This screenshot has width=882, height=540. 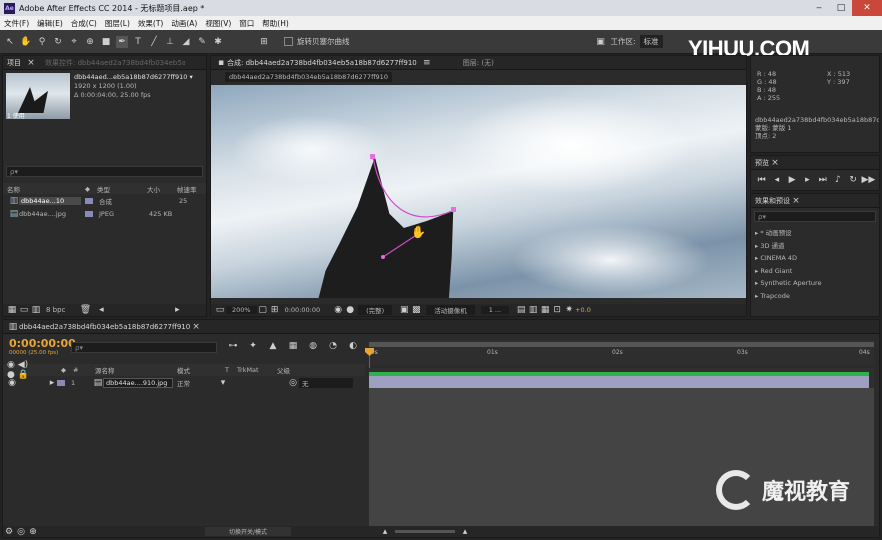 What do you see at coordinates (275, 23) in the screenshot?
I see `menu-help: 帮助(H)` at bounding box center [275, 23].